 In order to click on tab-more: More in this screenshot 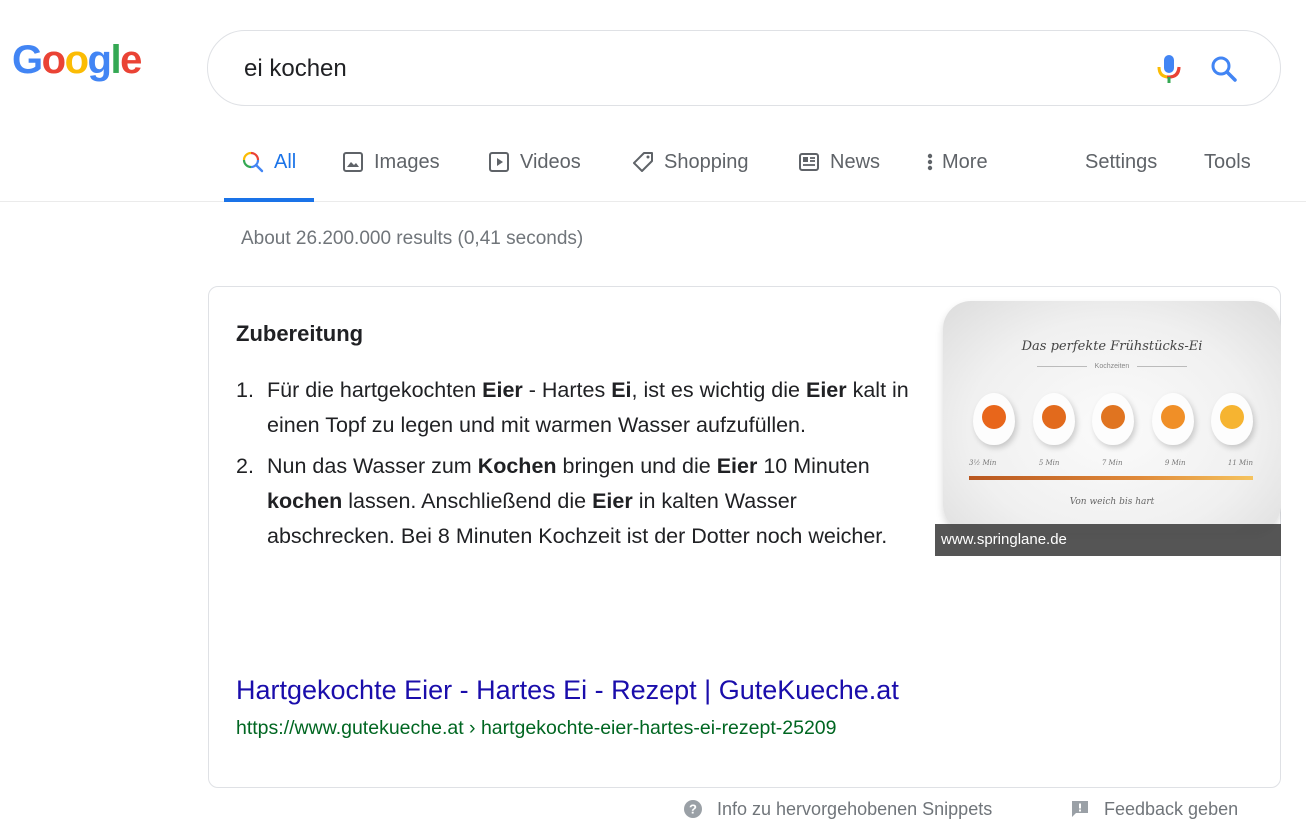, I will do `click(957, 162)`.